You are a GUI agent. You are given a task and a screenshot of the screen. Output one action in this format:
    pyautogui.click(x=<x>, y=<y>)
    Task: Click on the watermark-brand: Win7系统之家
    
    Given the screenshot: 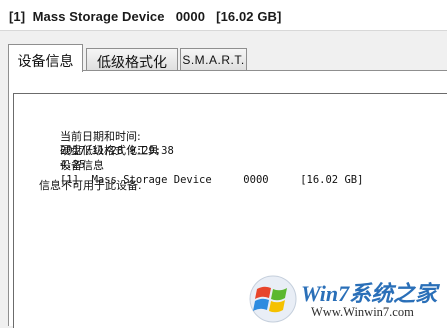 What is the action you would take?
    pyautogui.click(x=369, y=293)
    